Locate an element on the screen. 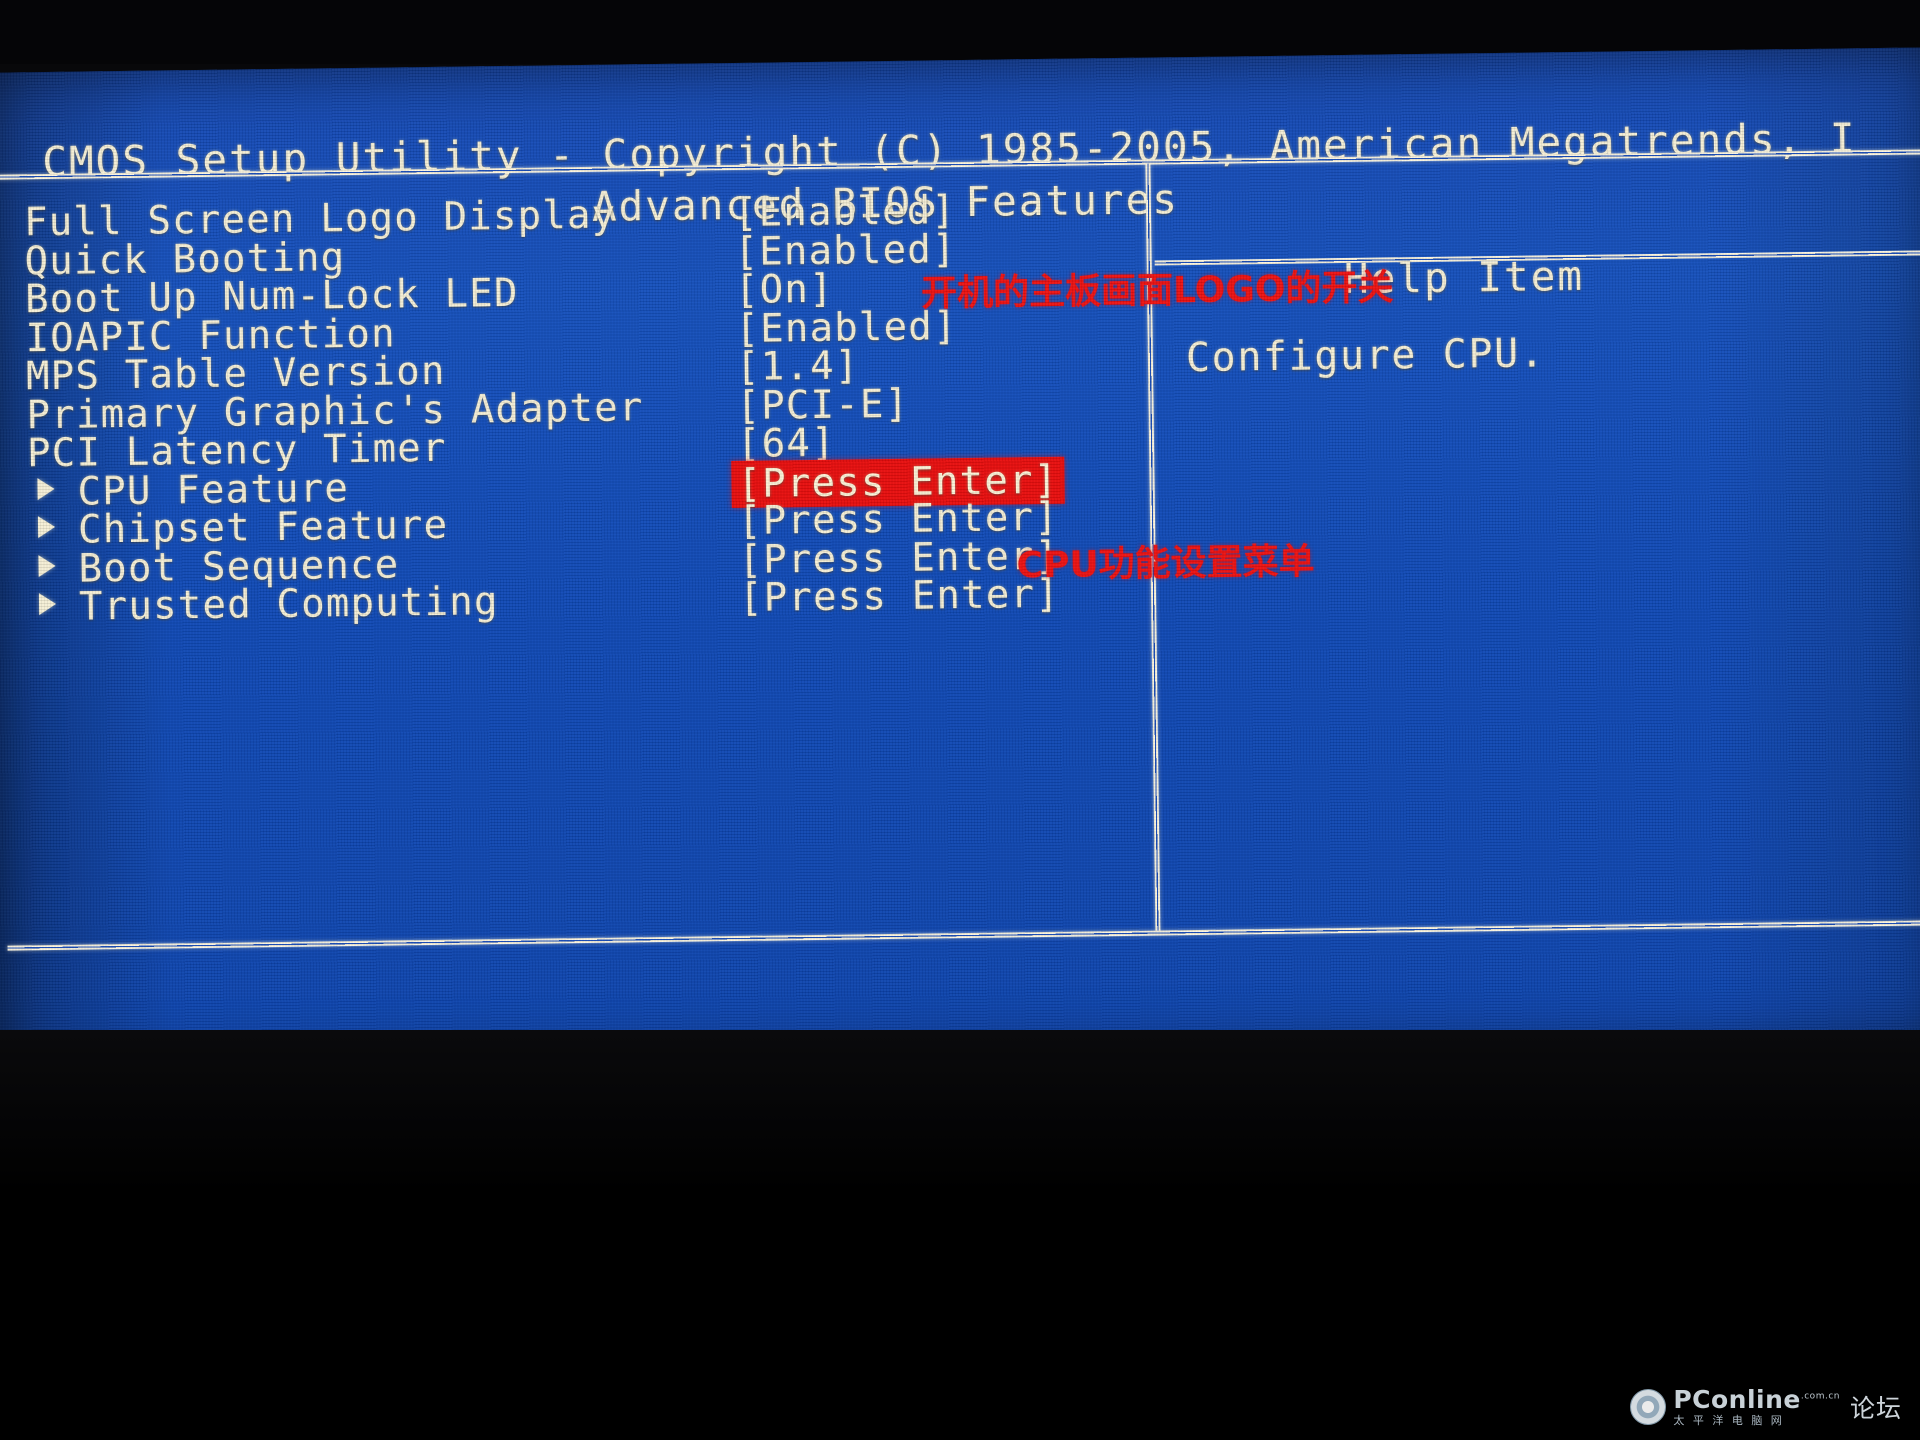 Image resolution: width=1920 pixels, height=1440 pixels. pconline-logo: PConline.com.cn 太 平 洋 电 脑 网 is located at coordinates (1735, 1406).